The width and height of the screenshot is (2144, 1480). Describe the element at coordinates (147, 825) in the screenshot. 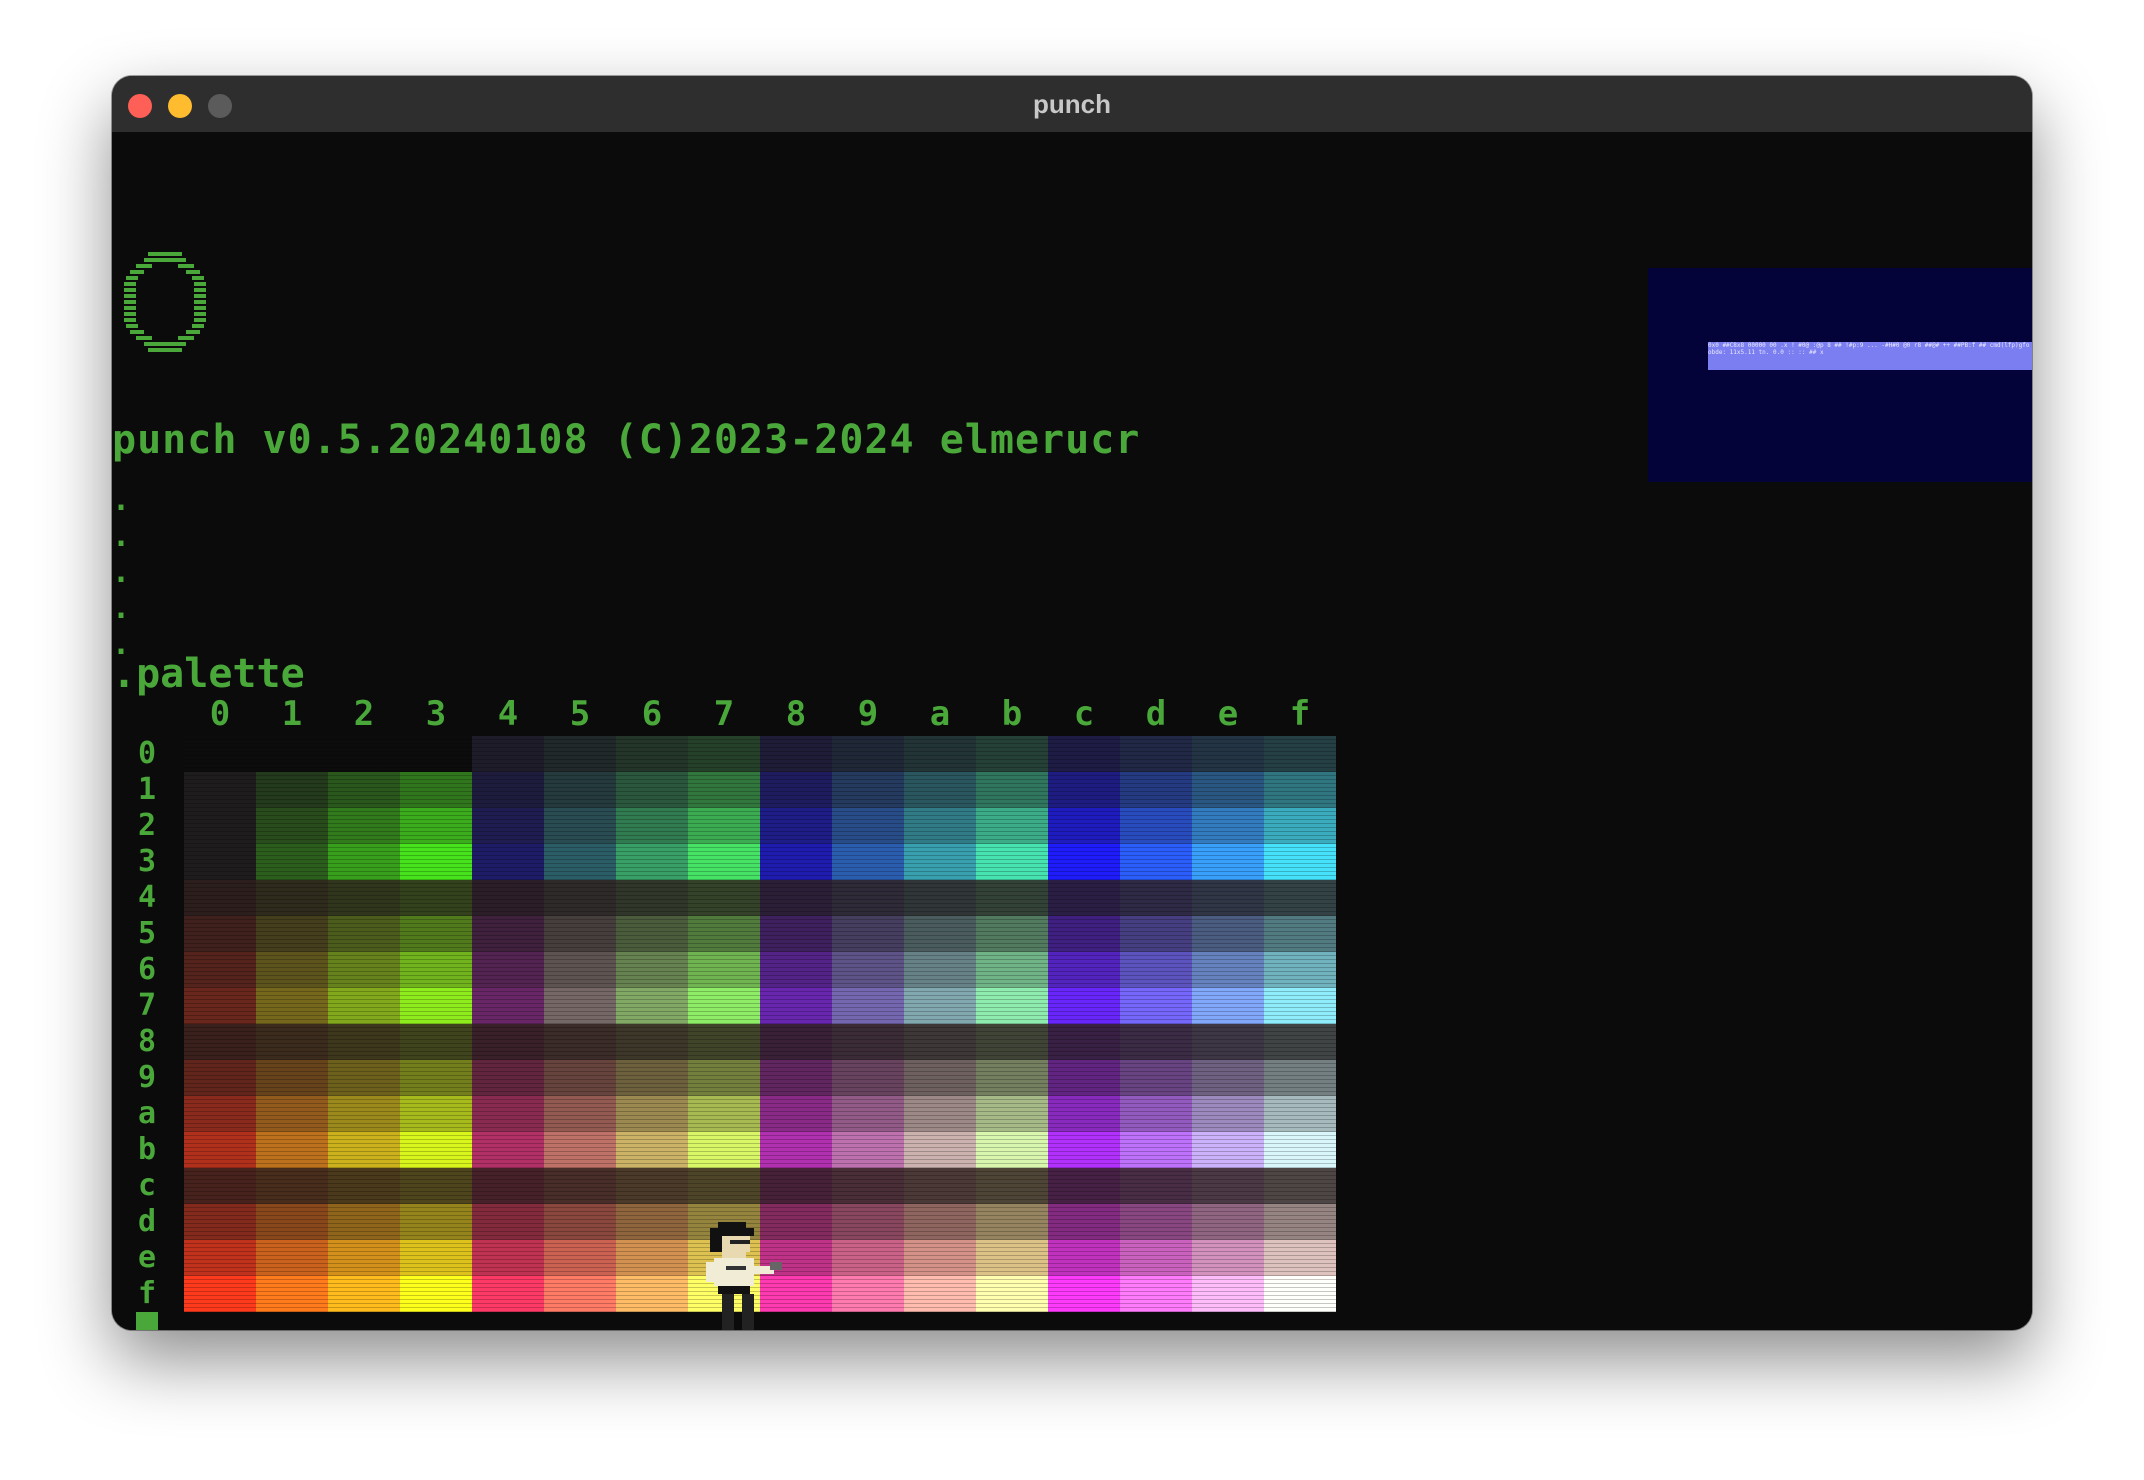

I see `row-label: 2` at that location.